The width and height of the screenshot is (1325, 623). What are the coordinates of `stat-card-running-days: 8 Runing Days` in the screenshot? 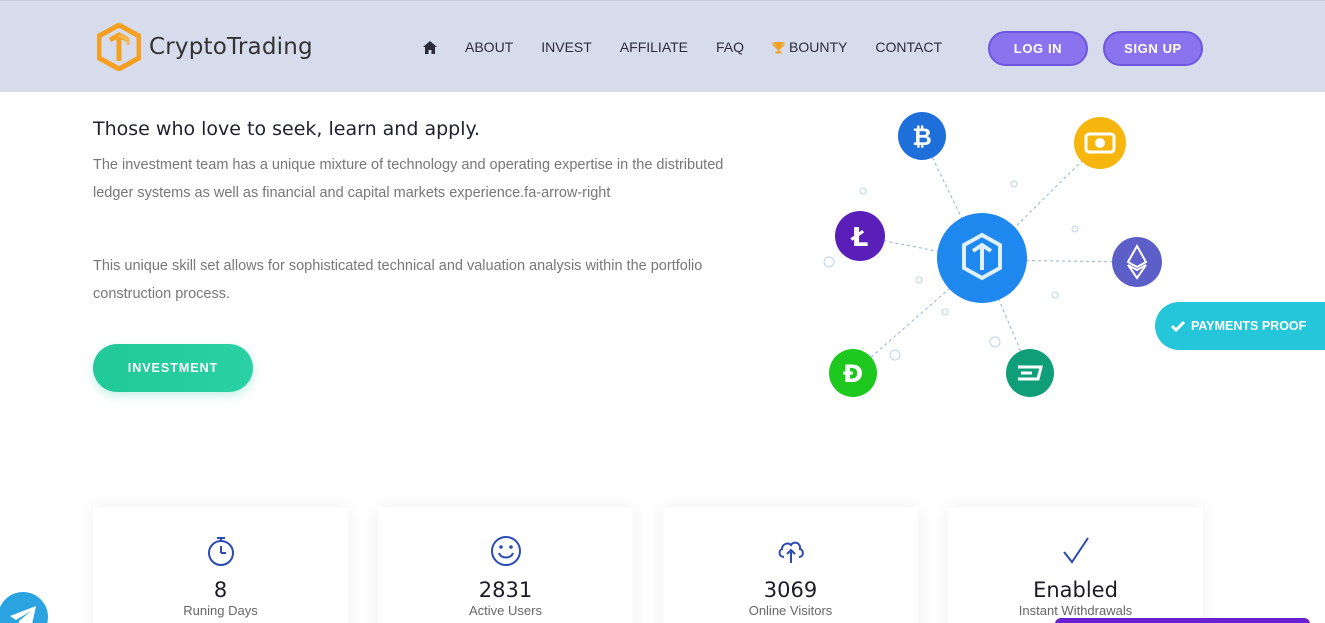 It's located at (220, 565).